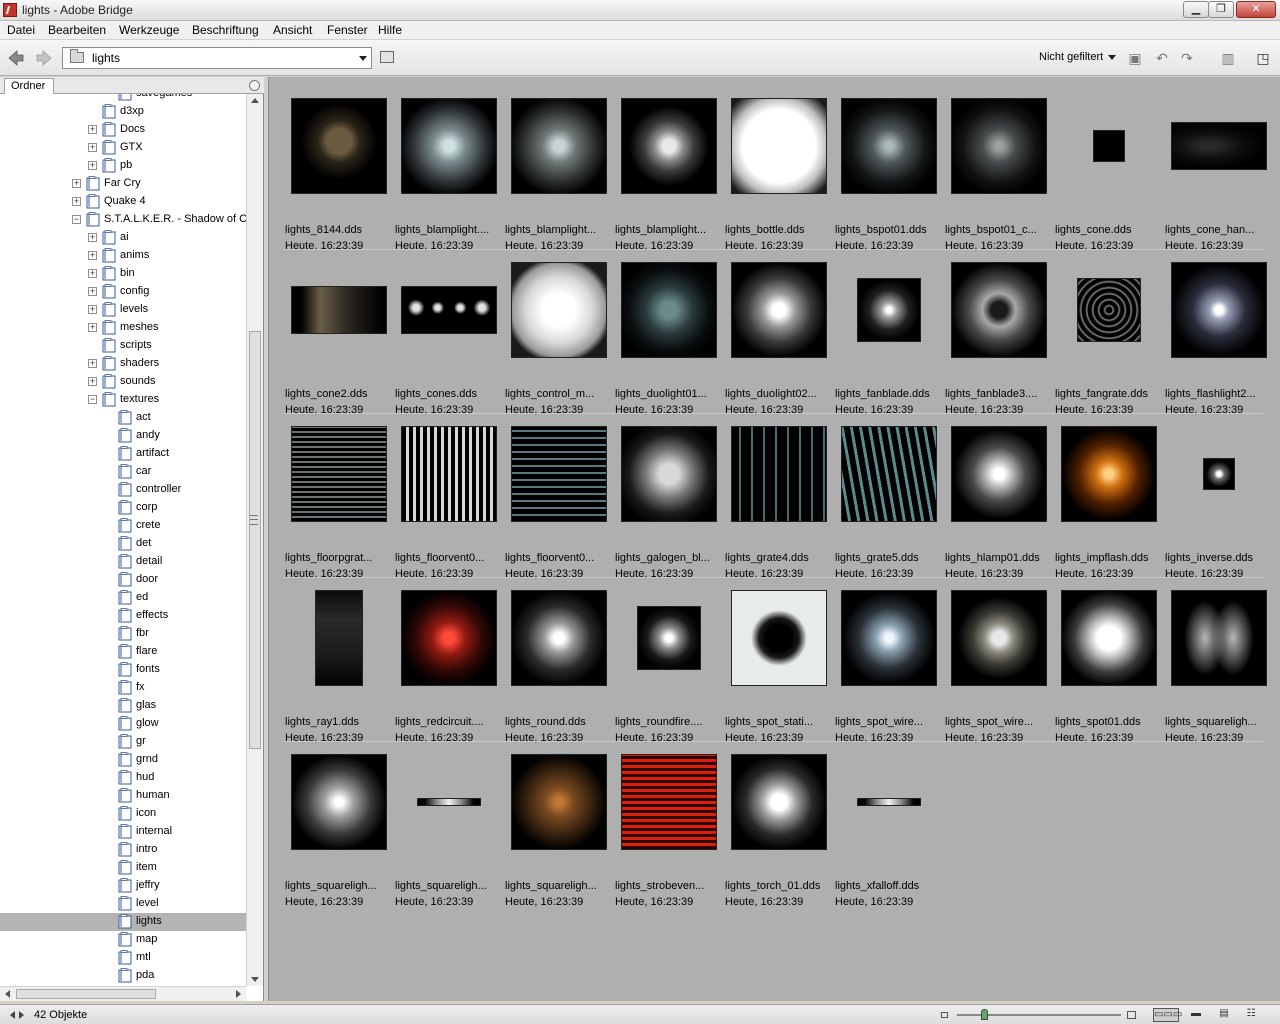  What do you see at coordinates (123, 940) in the screenshot?
I see `tree-item: map` at bounding box center [123, 940].